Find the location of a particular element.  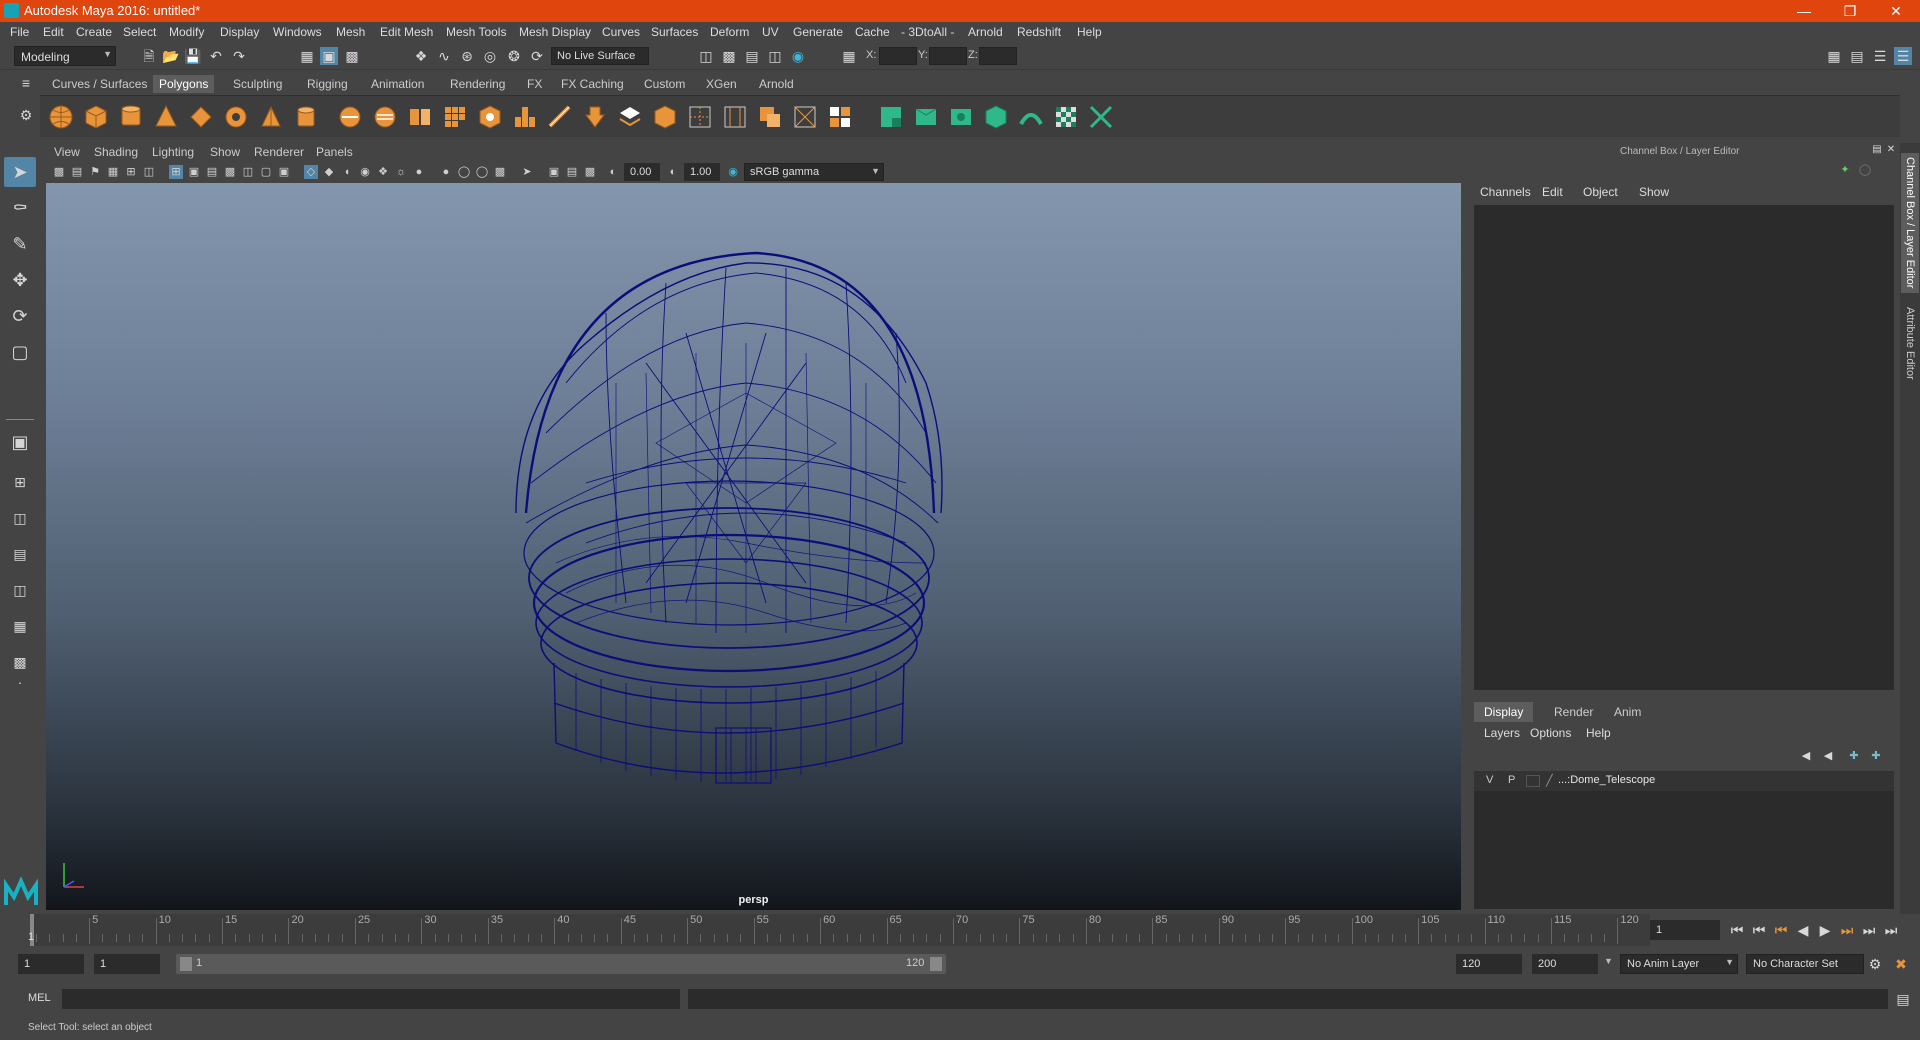

ambient-occlusion-icon: ● is located at coordinates (446, 172).